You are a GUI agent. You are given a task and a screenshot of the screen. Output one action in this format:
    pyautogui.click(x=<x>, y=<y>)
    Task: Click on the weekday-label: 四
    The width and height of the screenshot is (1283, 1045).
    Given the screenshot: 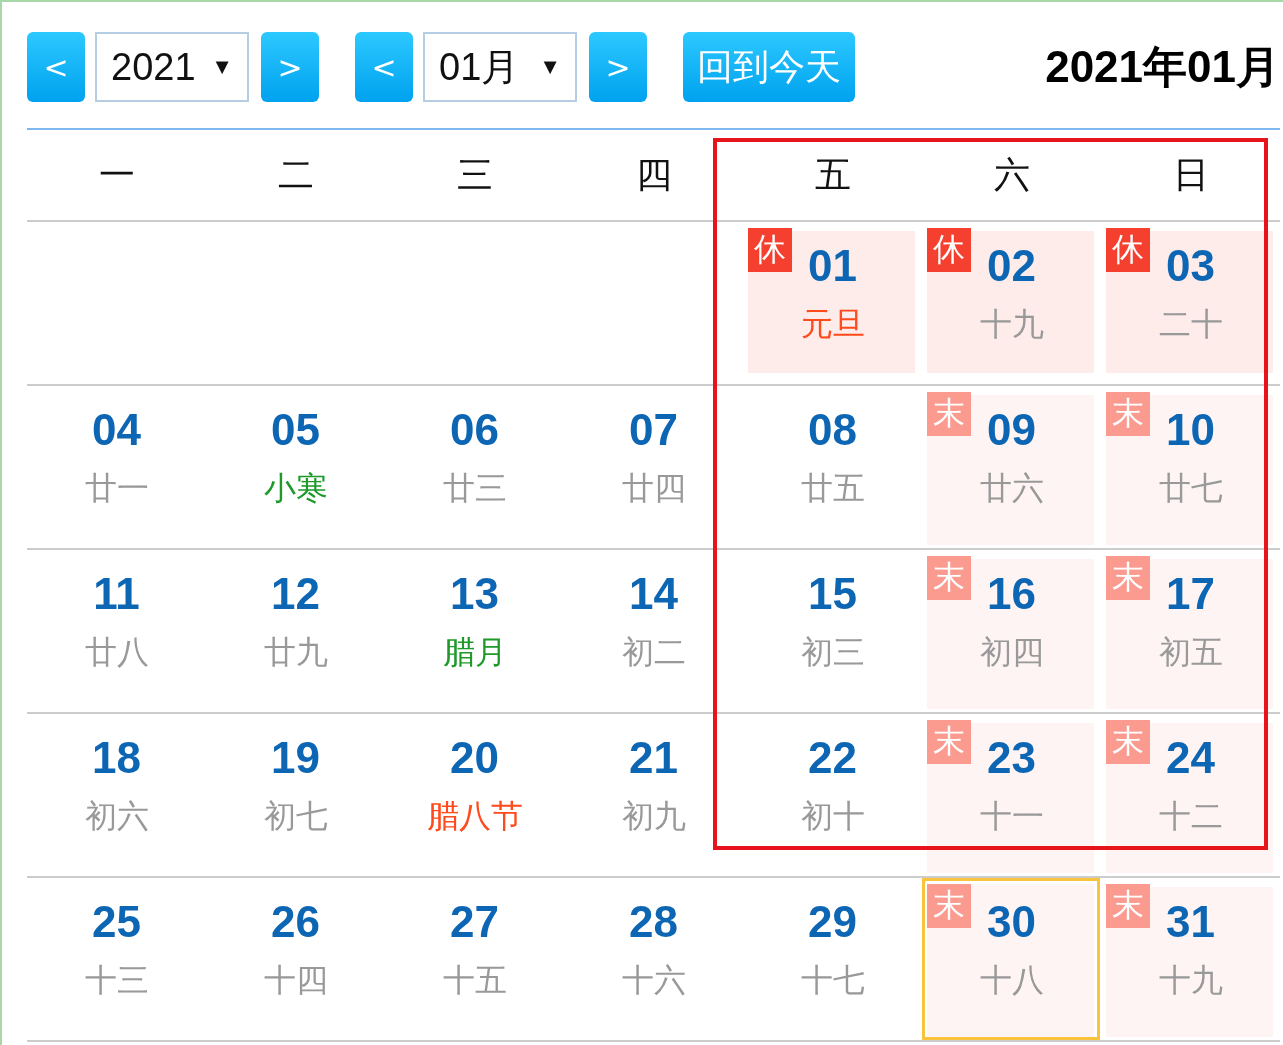 What is the action you would take?
    pyautogui.click(x=653, y=174)
    